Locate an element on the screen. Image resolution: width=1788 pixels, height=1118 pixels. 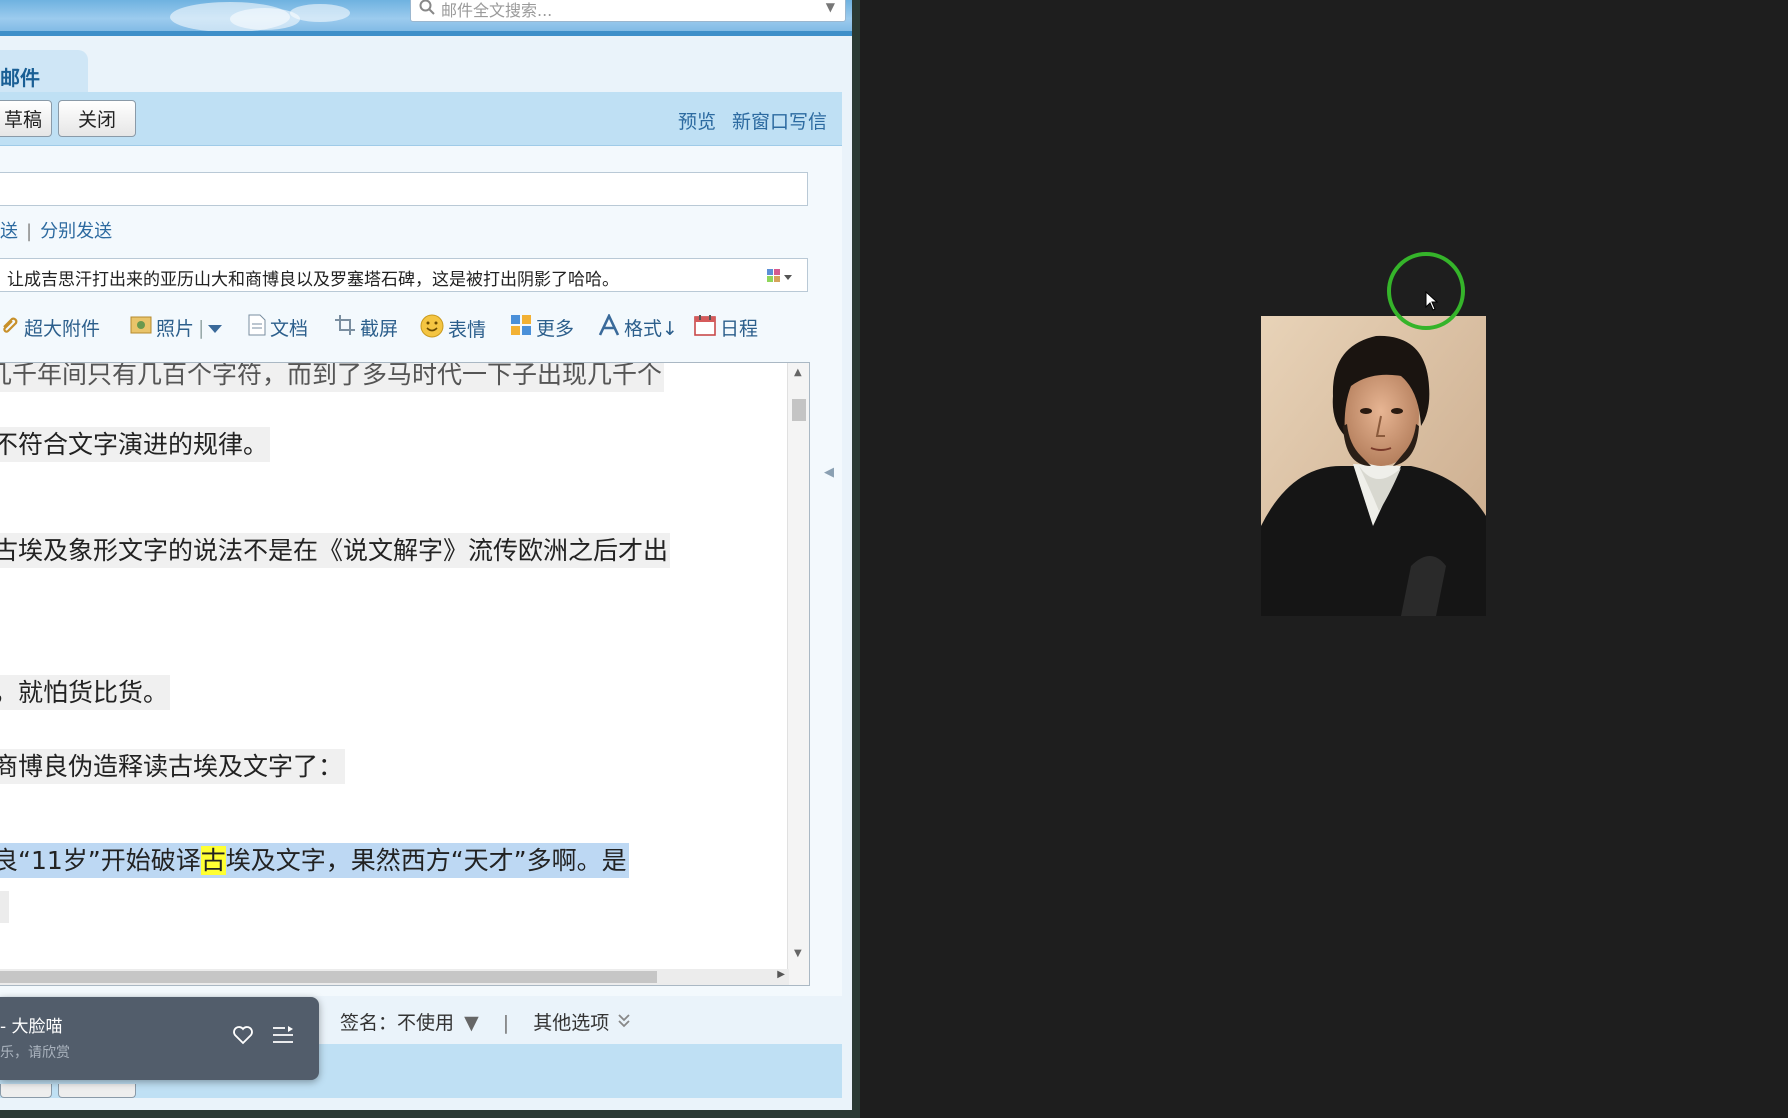
bottom-draft-button is located at coordinates (97, 1091).